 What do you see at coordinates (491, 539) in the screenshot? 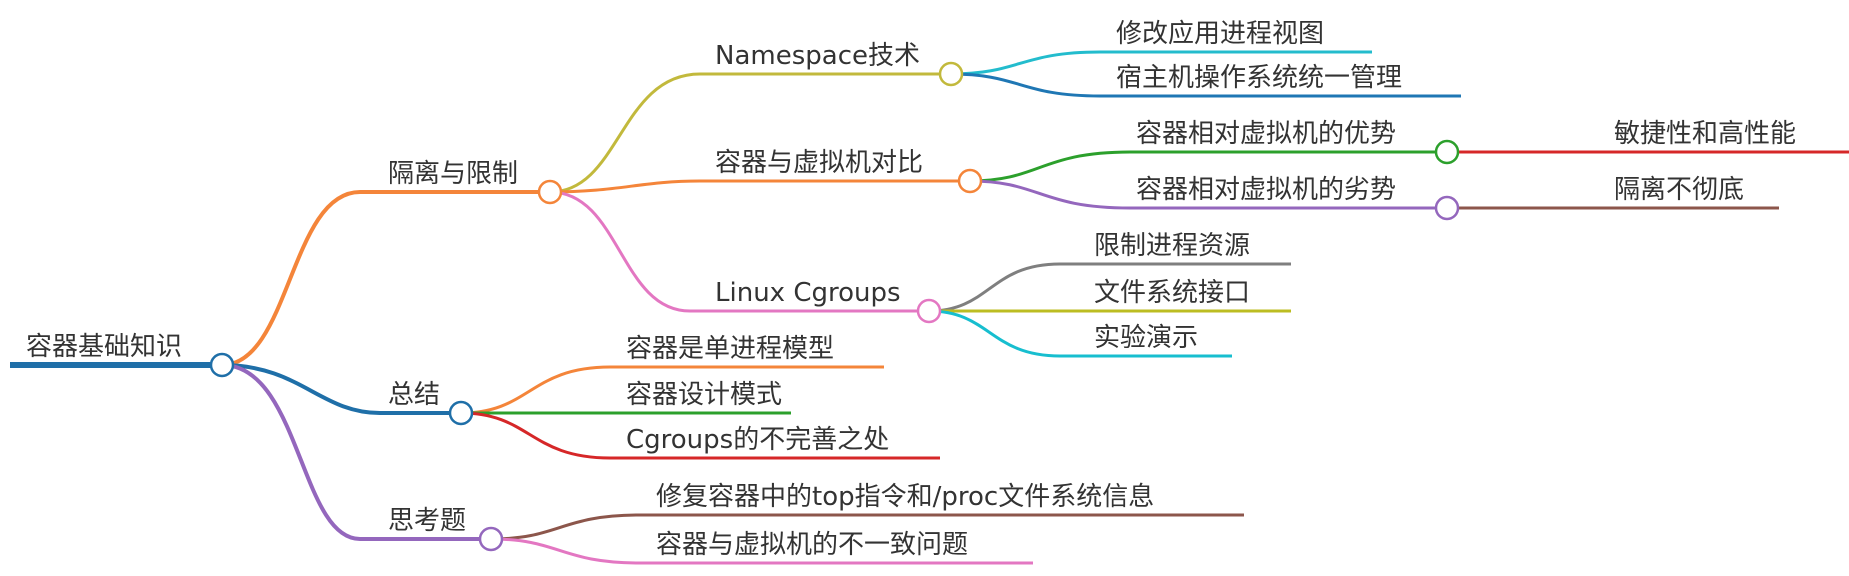
I see `questions-node-circle` at bounding box center [491, 539].